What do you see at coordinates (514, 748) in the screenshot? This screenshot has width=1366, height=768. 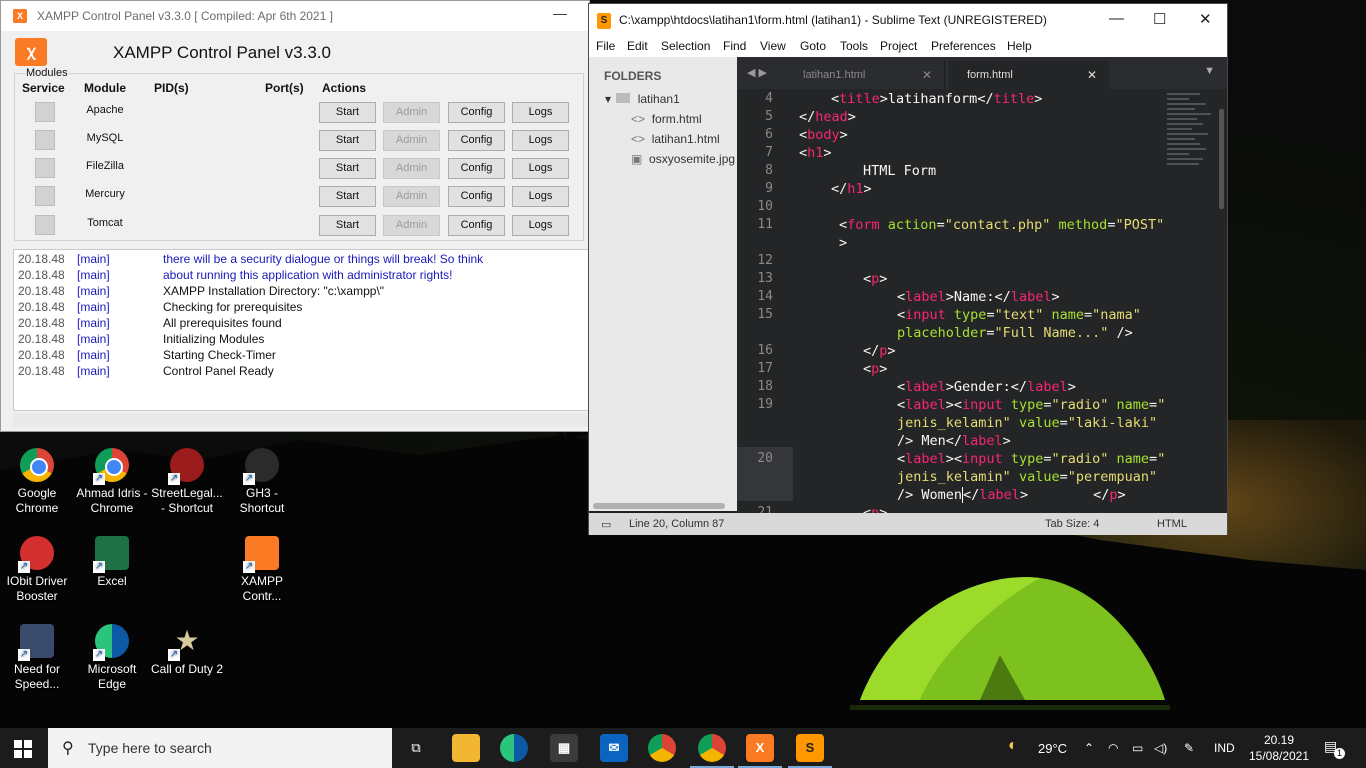 I see `edge-taskbar-icon` at bounding box center [514, 748].